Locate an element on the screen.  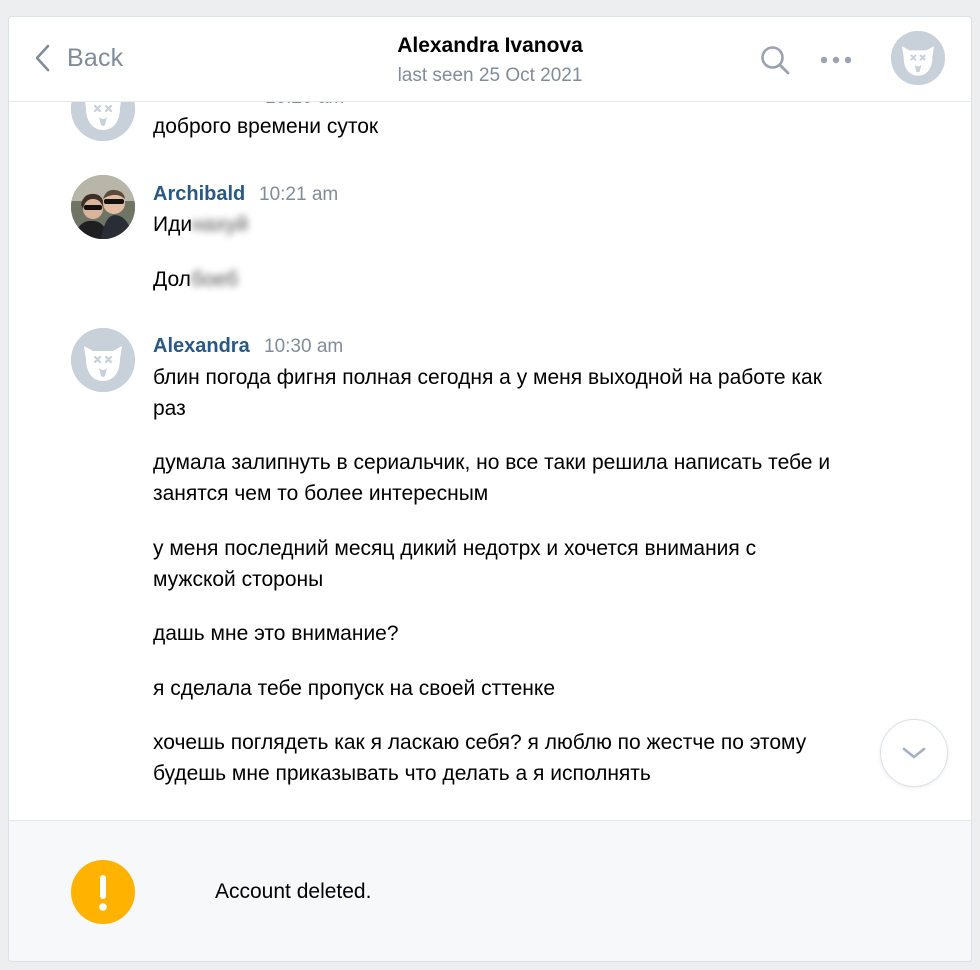
scroll-to-bottom-button is located at coordinates (914, 753).